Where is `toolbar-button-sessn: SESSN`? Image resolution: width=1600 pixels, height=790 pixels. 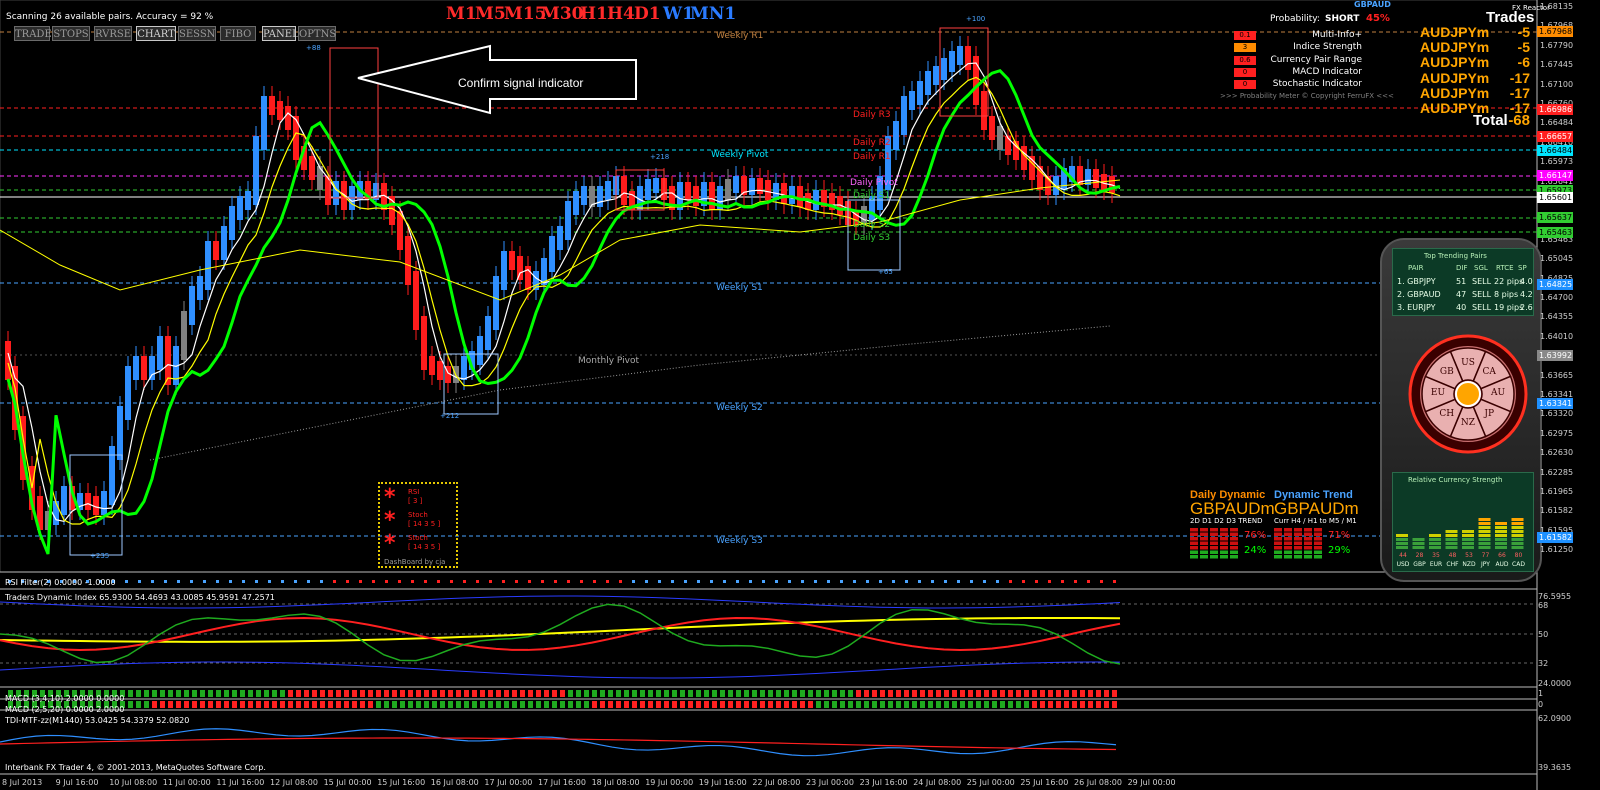
toolbar-button-sessn: SESSN is located at coordinates (197, 33).